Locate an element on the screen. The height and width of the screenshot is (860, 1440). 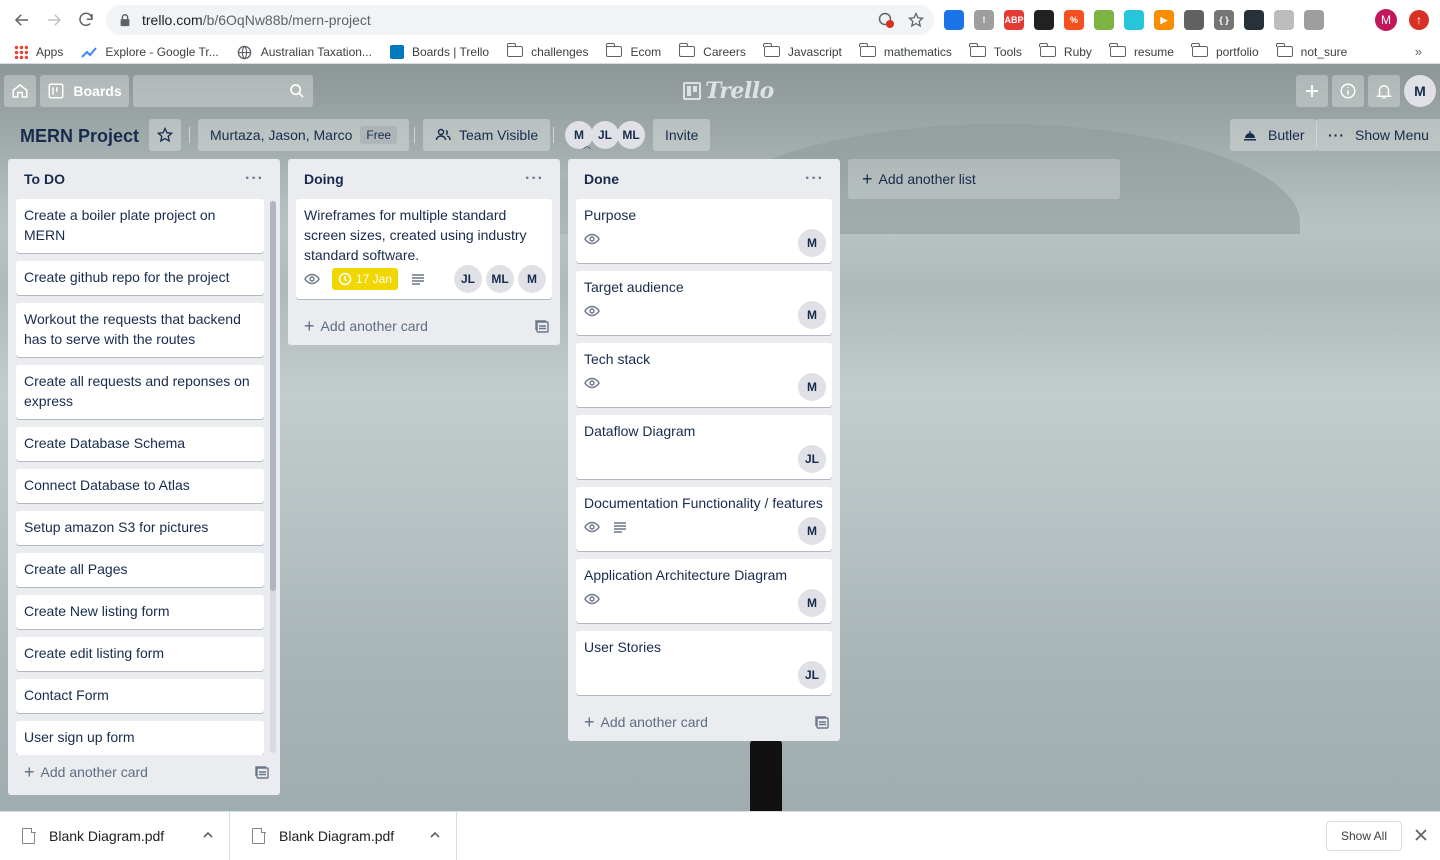
star-board-button is located at coordinates (165, 135).